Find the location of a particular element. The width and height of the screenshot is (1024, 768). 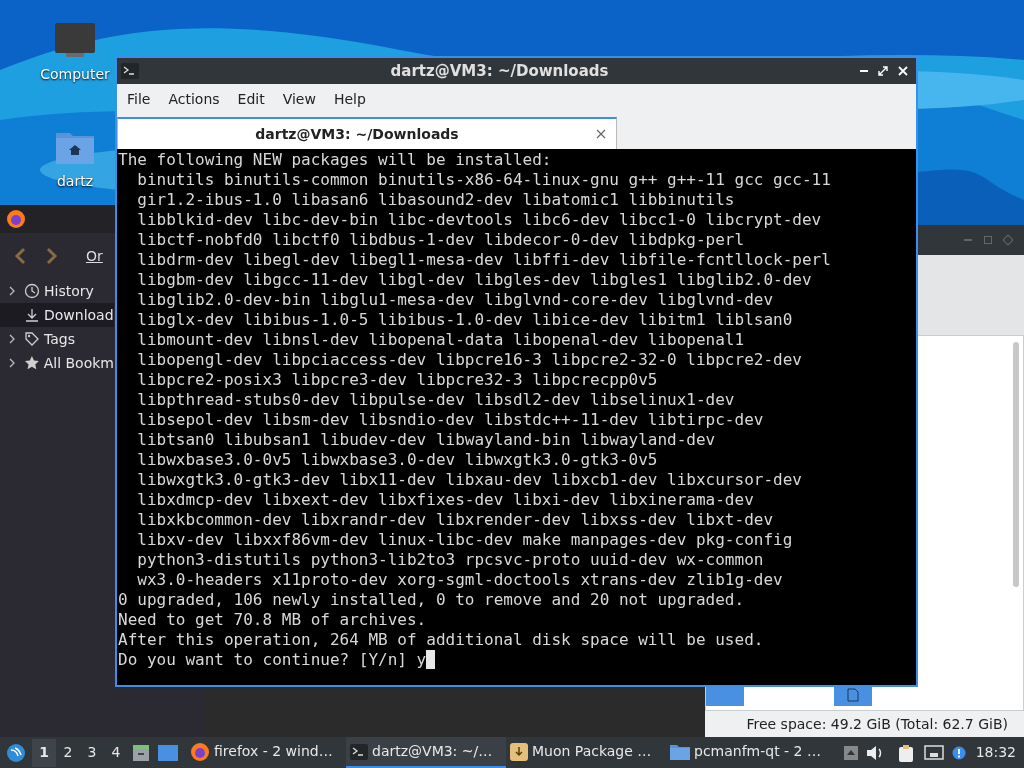

terminal-line: libwxgtk3.0-gtk3-dev libx11-dev libxau-dev libxcb1-dev libxcursor-dev is located at coordinates (469, 480).